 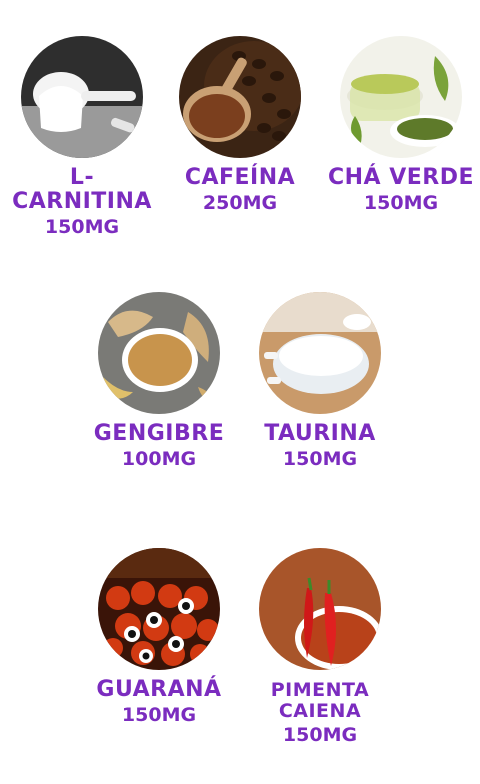 I want to click on ingredient-dose: 100MG, so click(x=159, y=459).